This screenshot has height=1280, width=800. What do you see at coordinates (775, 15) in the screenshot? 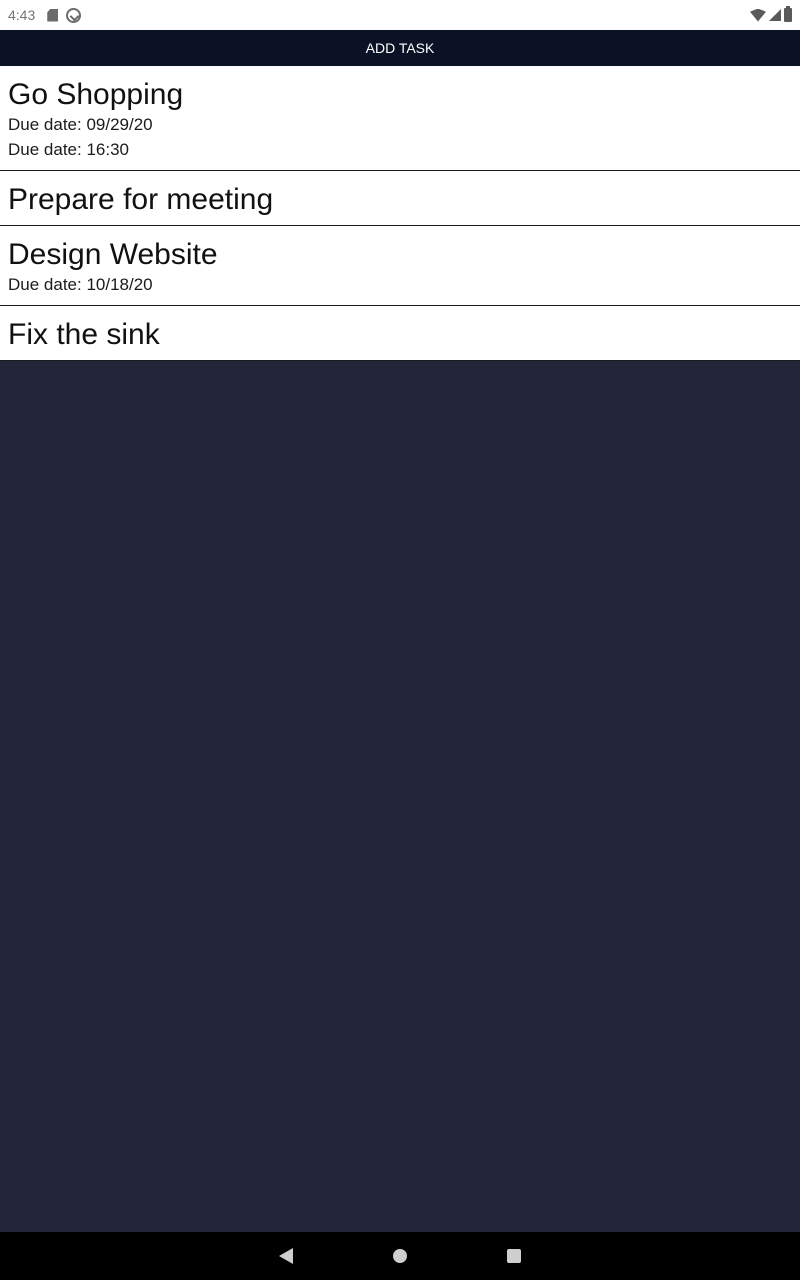
I see `signal-icon` at bounding box center [775, 15].